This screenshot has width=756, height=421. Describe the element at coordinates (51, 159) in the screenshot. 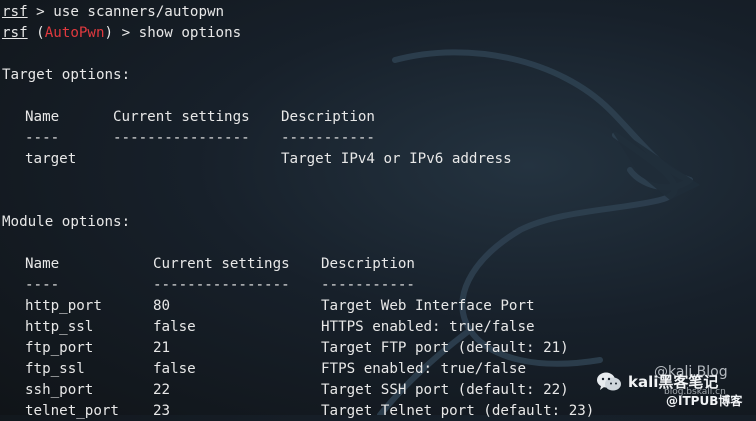

I see `option-name: target` at that location.